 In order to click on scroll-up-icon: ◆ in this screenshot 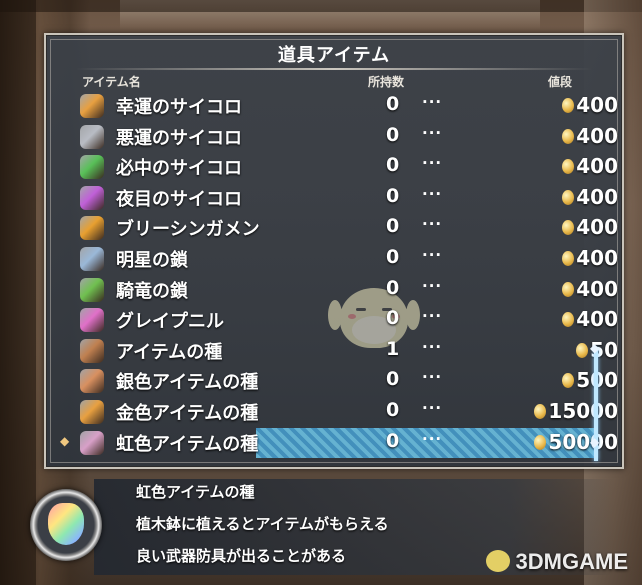, I will do `click(594, 348)`.